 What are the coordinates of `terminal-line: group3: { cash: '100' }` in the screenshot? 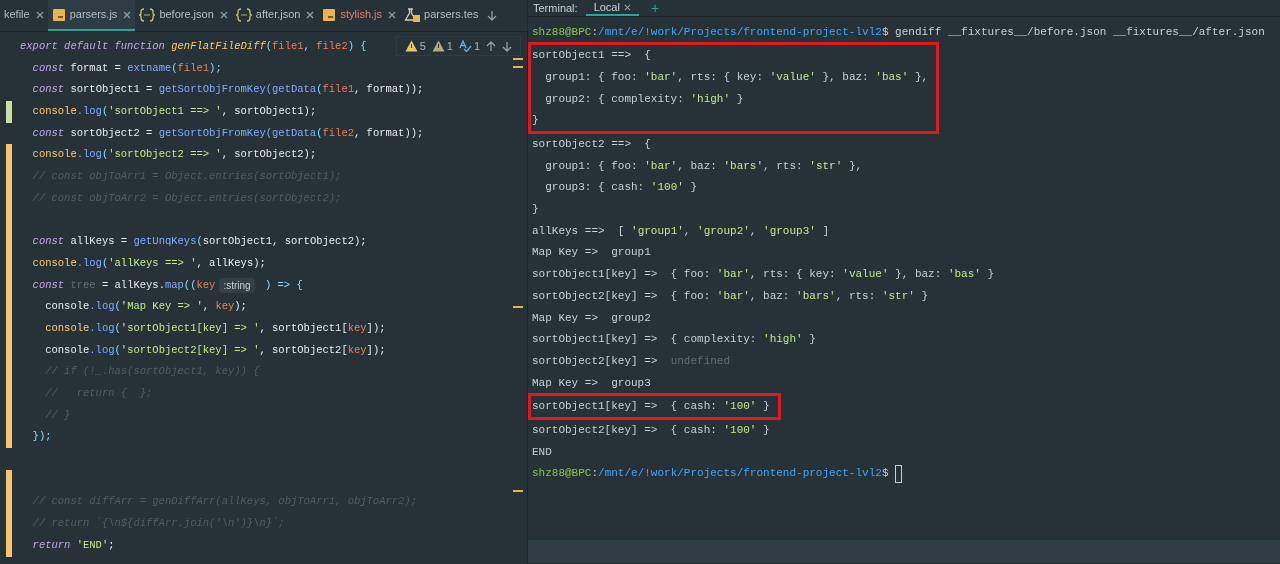 It's located at (621, 188).